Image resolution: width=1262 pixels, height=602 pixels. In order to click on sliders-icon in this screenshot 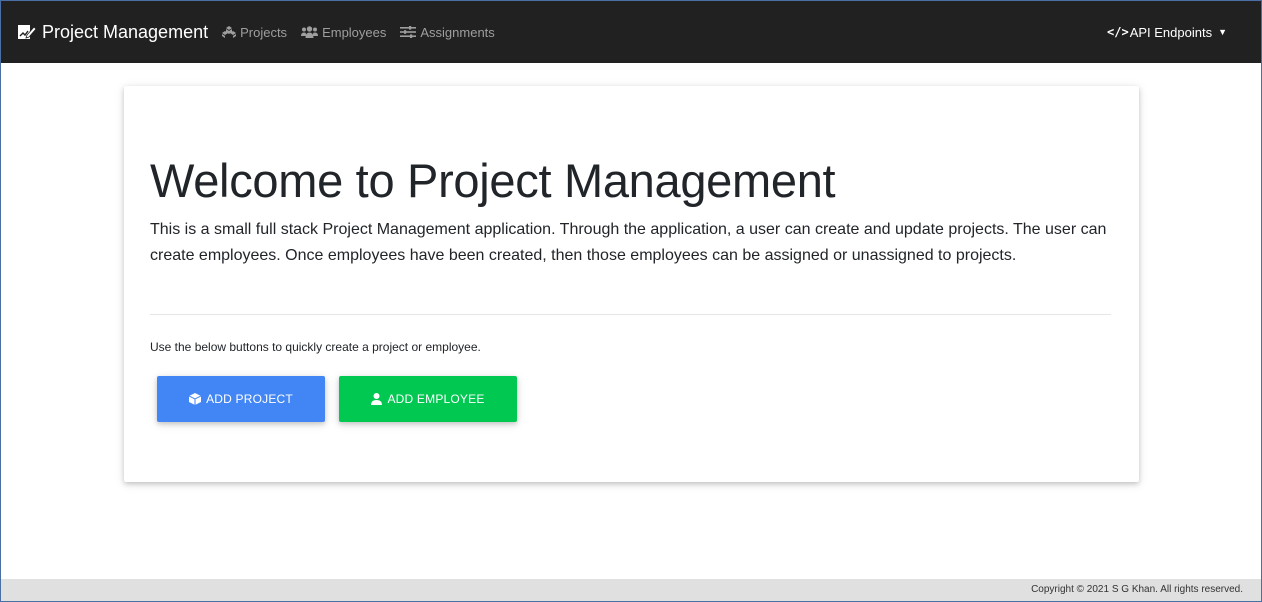, I will do `click(408, 32)`.